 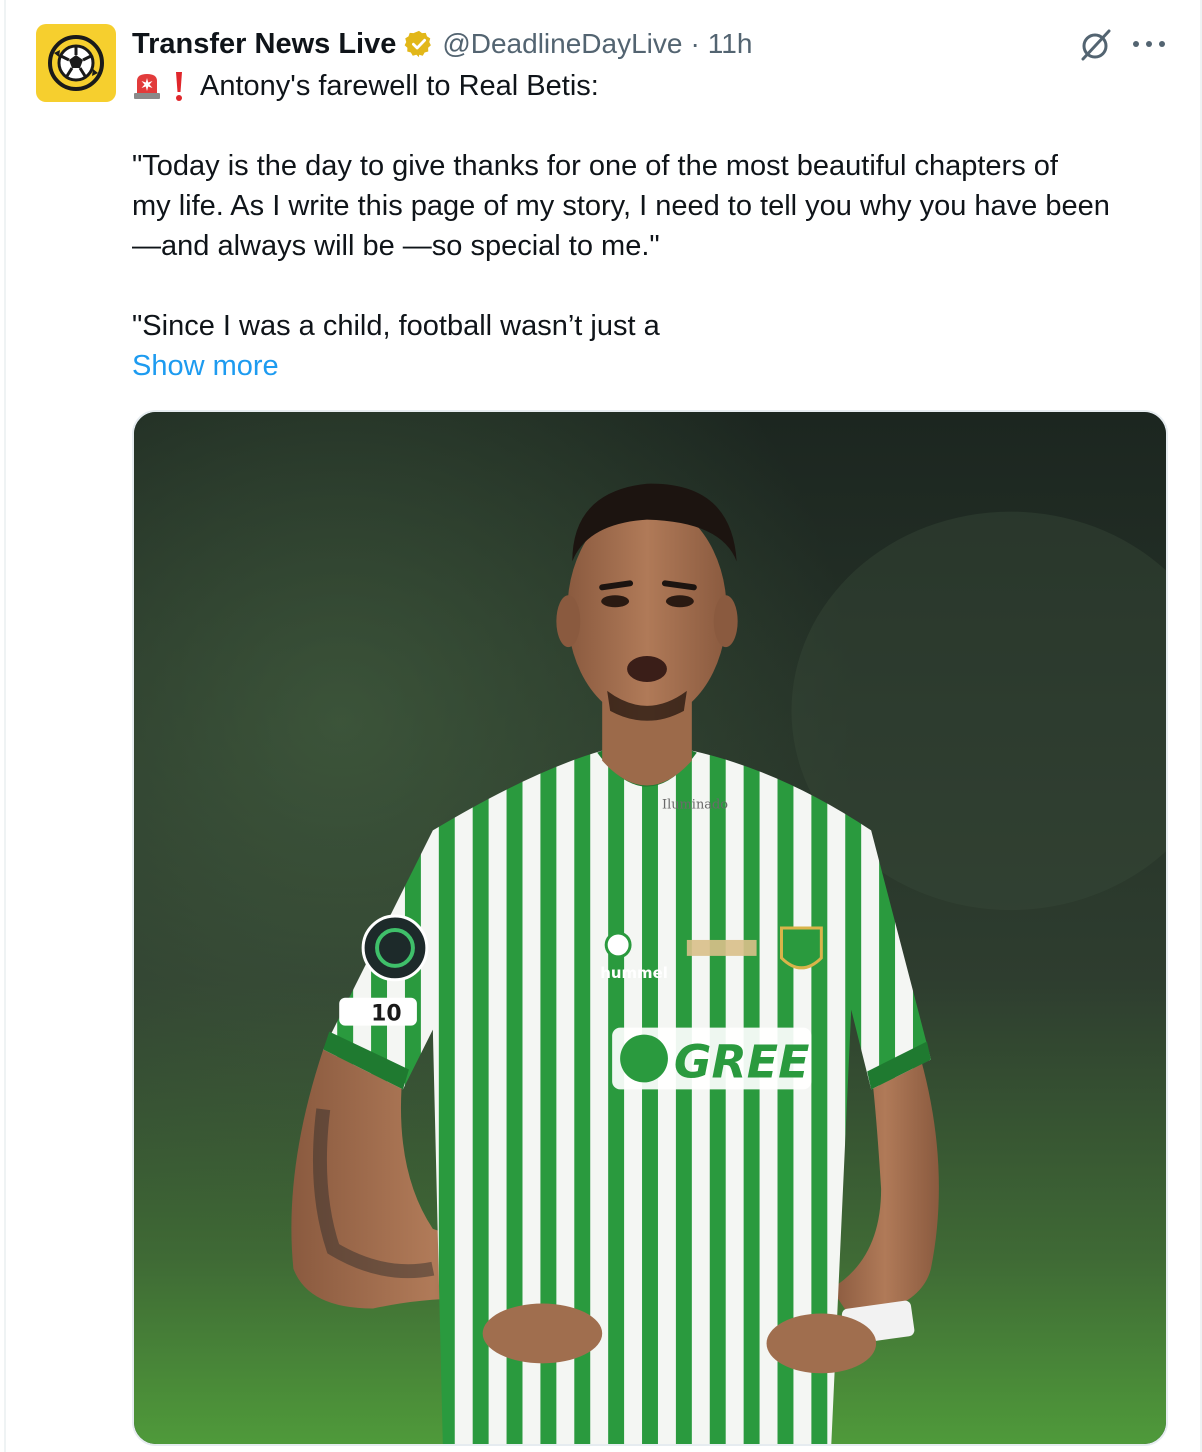 I want to click on timestamp: 11h, so click(x=730, y=44).